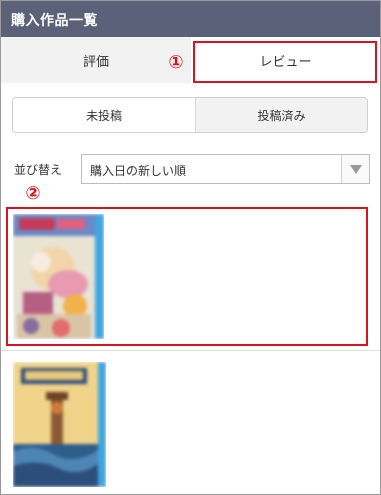 This screenshot has height=495, width=381. I want to click on segment-not-posted: 未投稿, so click(104, 115).